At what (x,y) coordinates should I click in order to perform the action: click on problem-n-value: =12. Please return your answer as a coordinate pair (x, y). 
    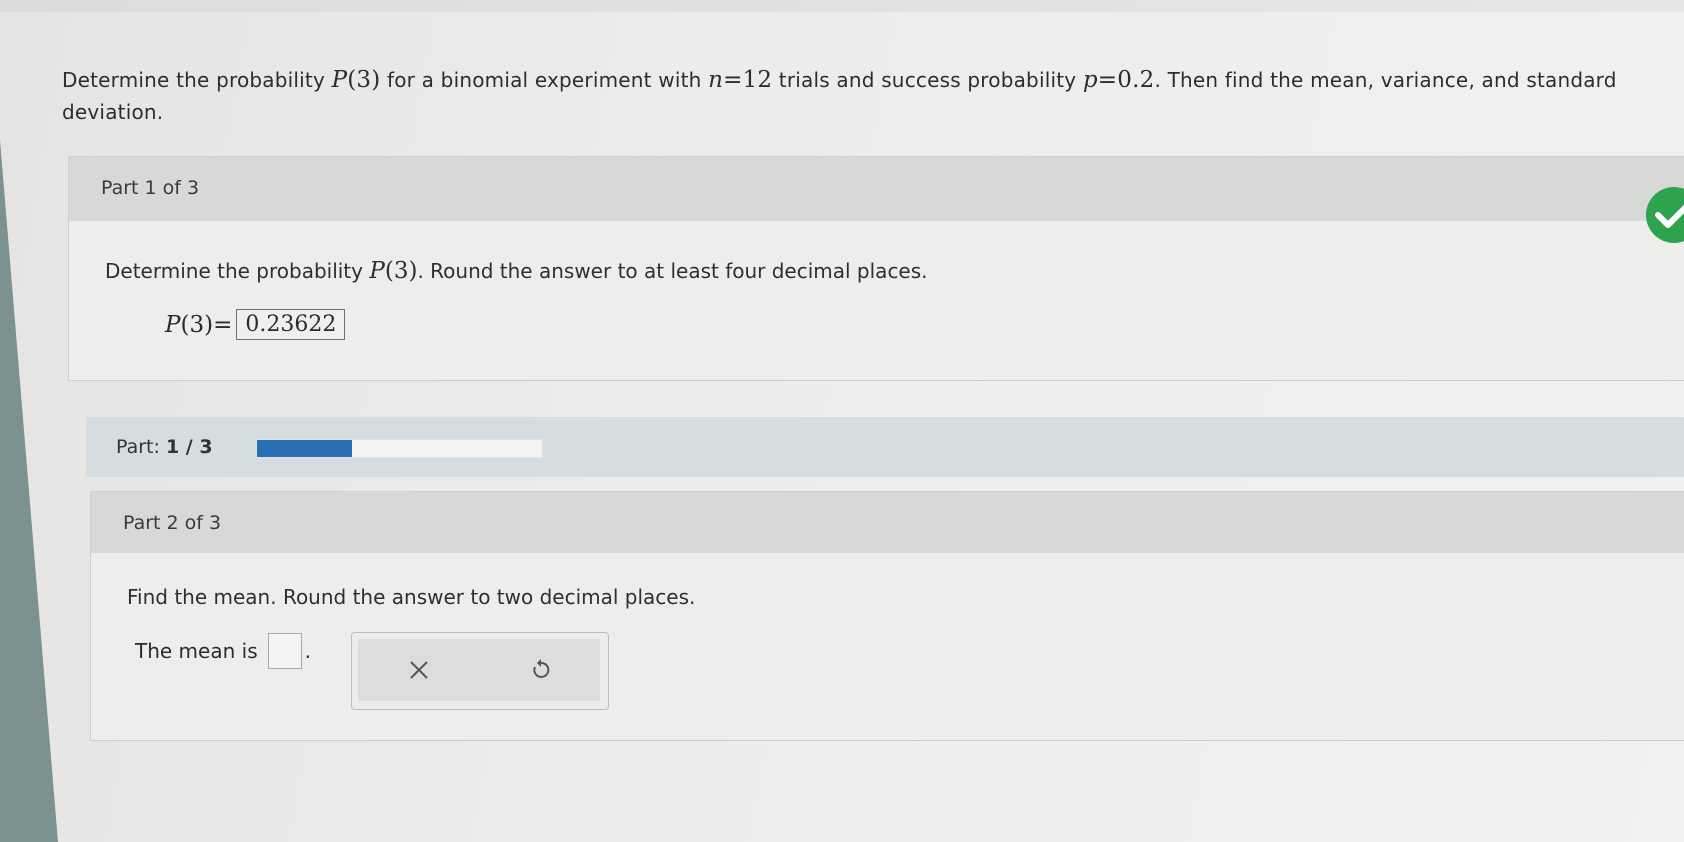
    Looking at the image, I should click on (748, 80).